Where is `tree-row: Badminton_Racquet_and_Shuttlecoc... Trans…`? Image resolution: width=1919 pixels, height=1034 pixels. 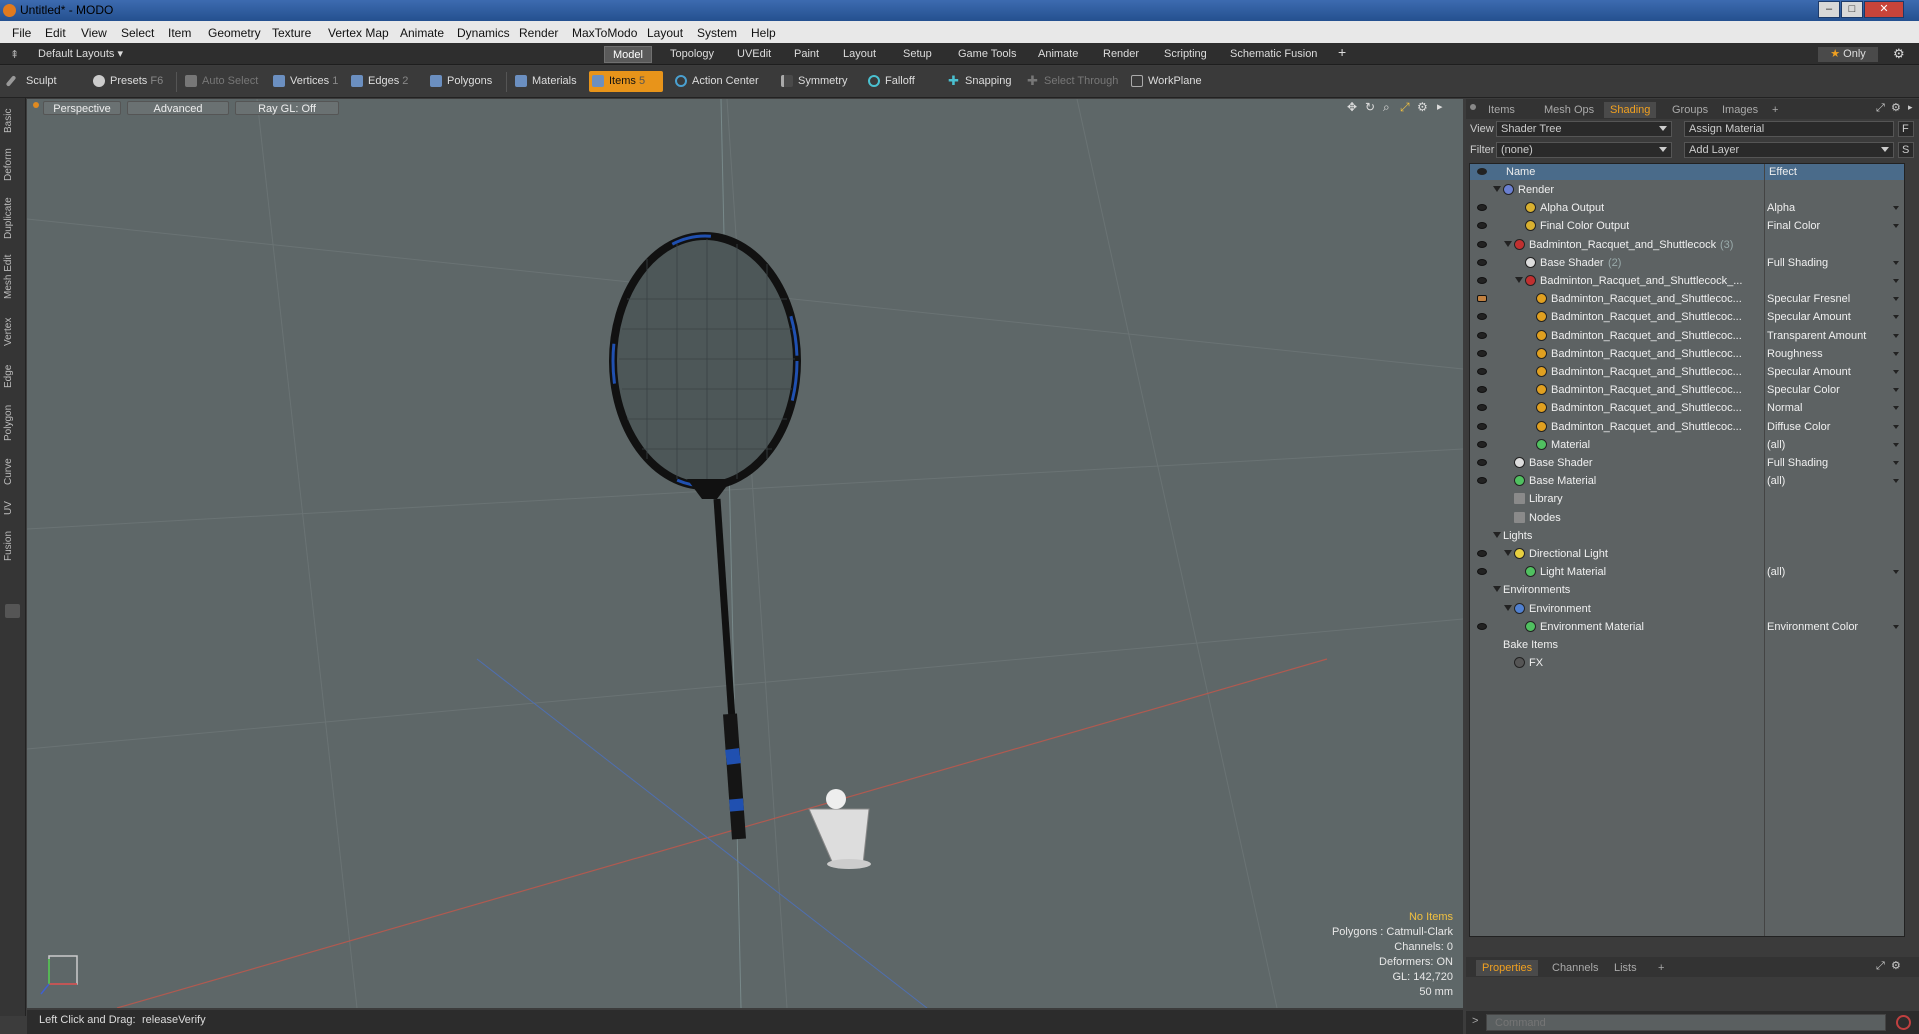
tree-row: Badminton_Racquet_and_Shuttlecoc... Trans… is located at coordinates (1687, 336).